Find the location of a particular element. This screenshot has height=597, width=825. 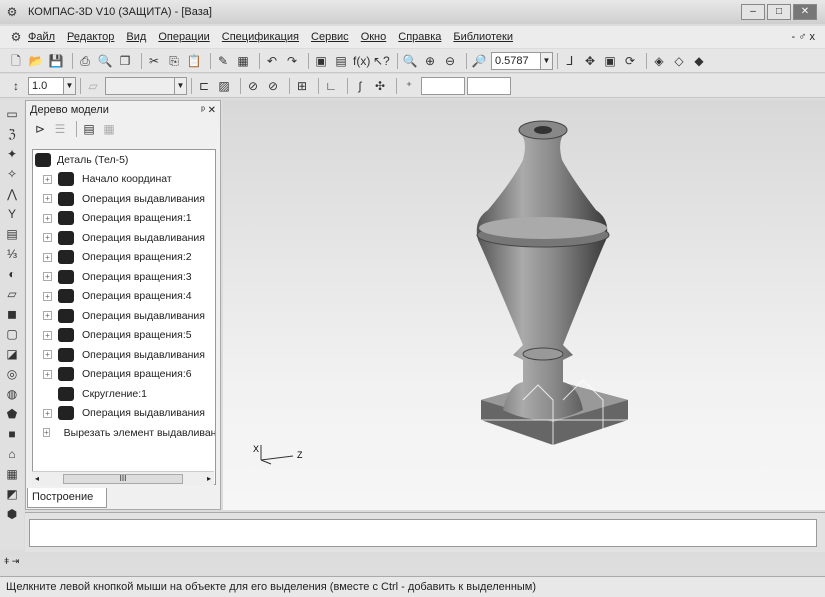

hidden-lines-icon: ◆ is located at coordinates (699, 61).